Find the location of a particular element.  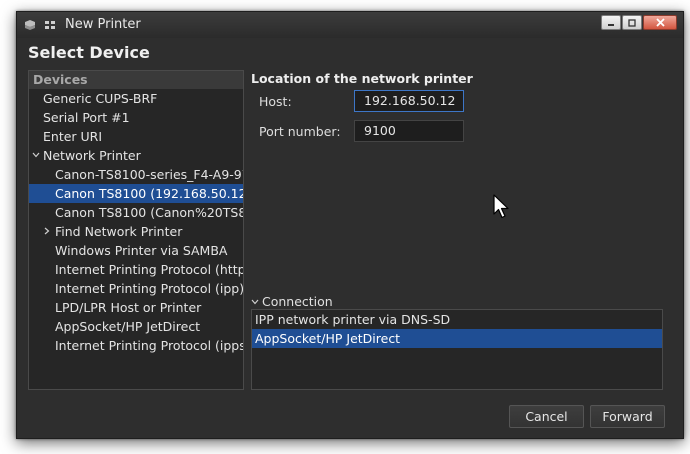

device-item: Generic CUPS-BRF is located at coordinates (136, 98).